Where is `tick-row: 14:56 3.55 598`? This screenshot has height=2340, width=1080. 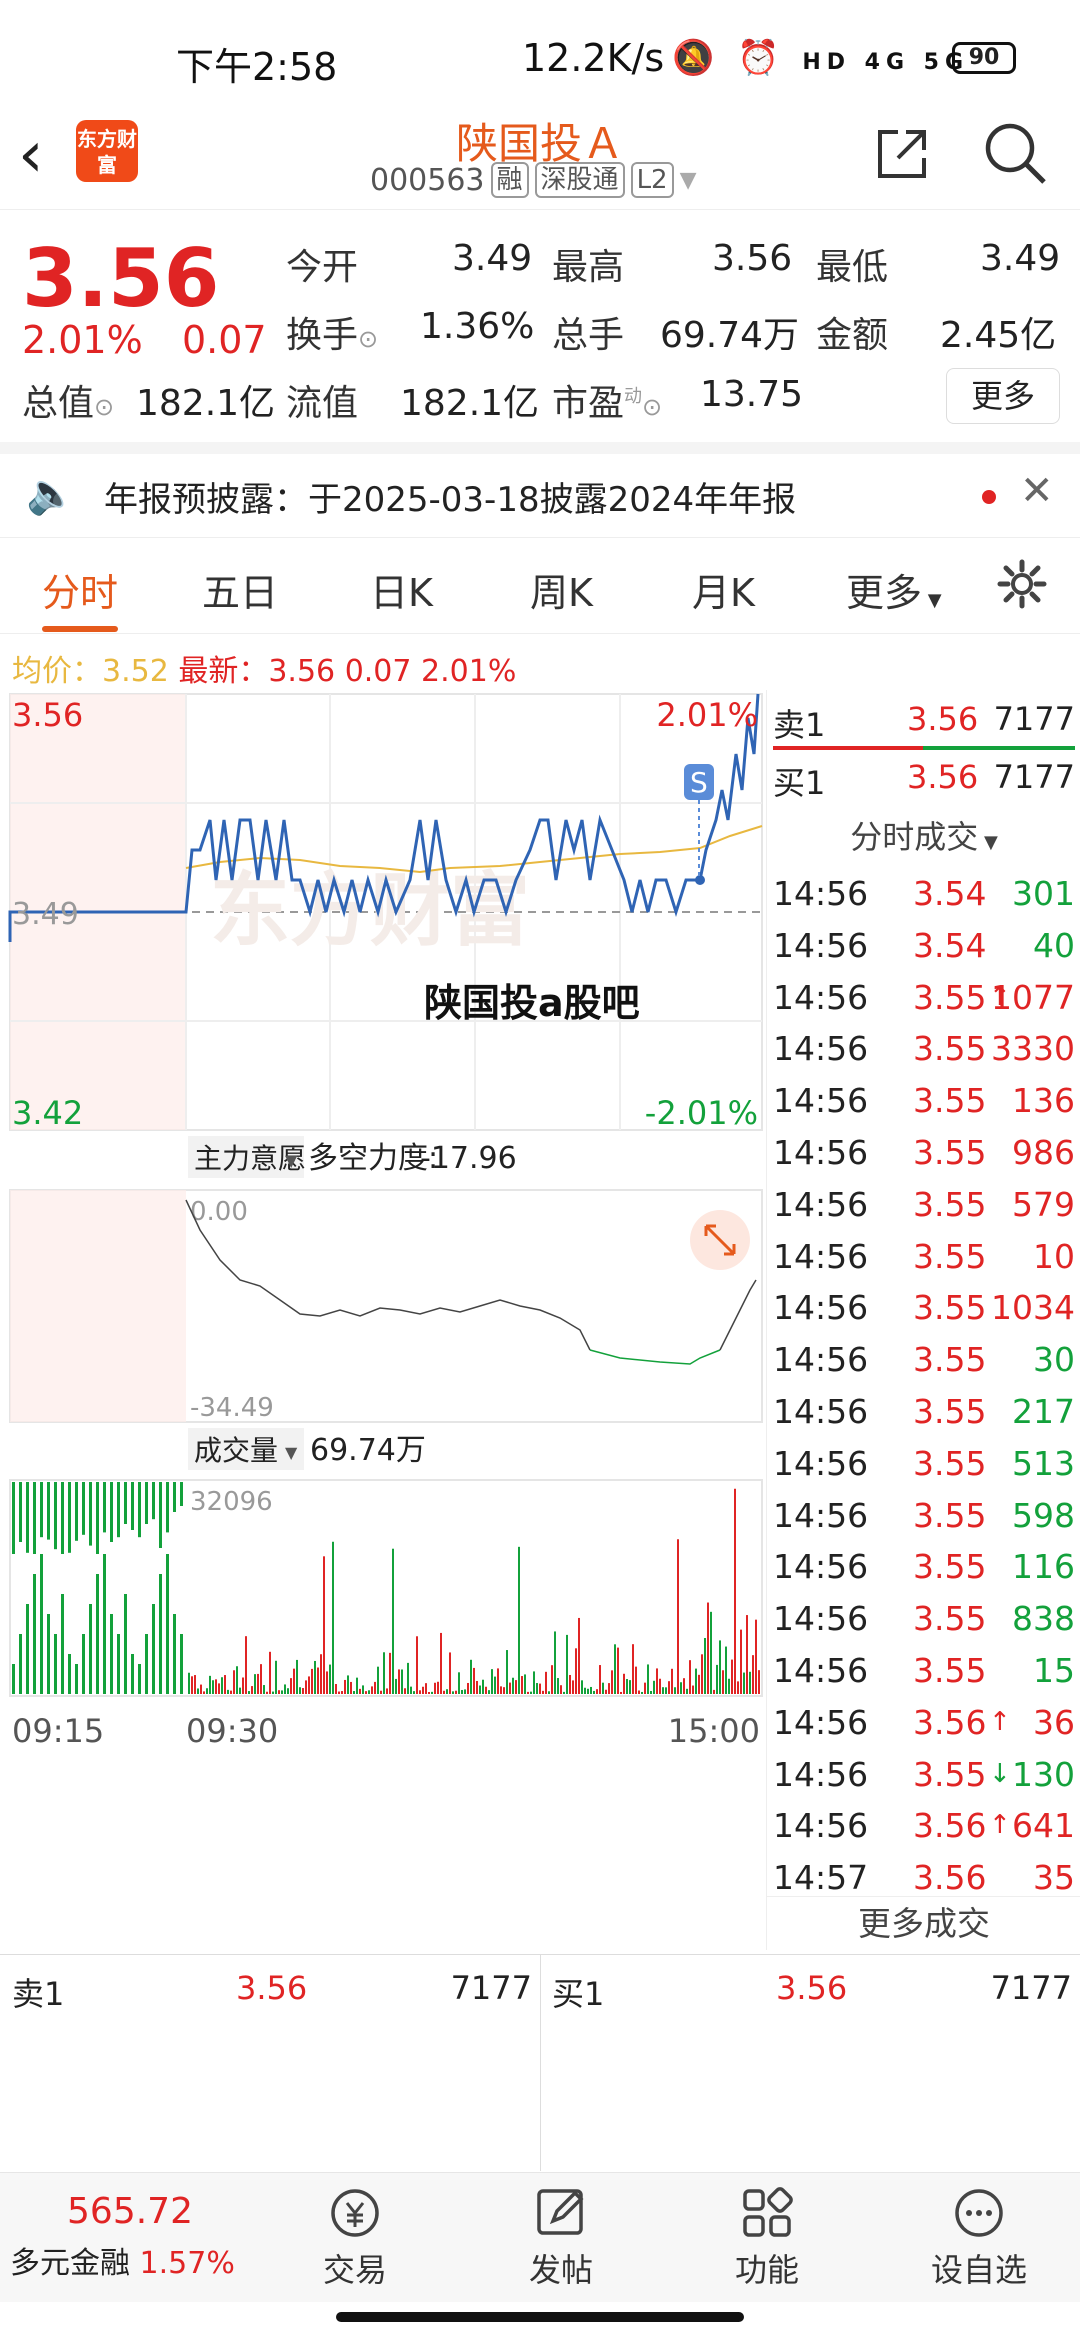
tick-row: 14:56 3.55 598 is located at coordinates (923, 1516).